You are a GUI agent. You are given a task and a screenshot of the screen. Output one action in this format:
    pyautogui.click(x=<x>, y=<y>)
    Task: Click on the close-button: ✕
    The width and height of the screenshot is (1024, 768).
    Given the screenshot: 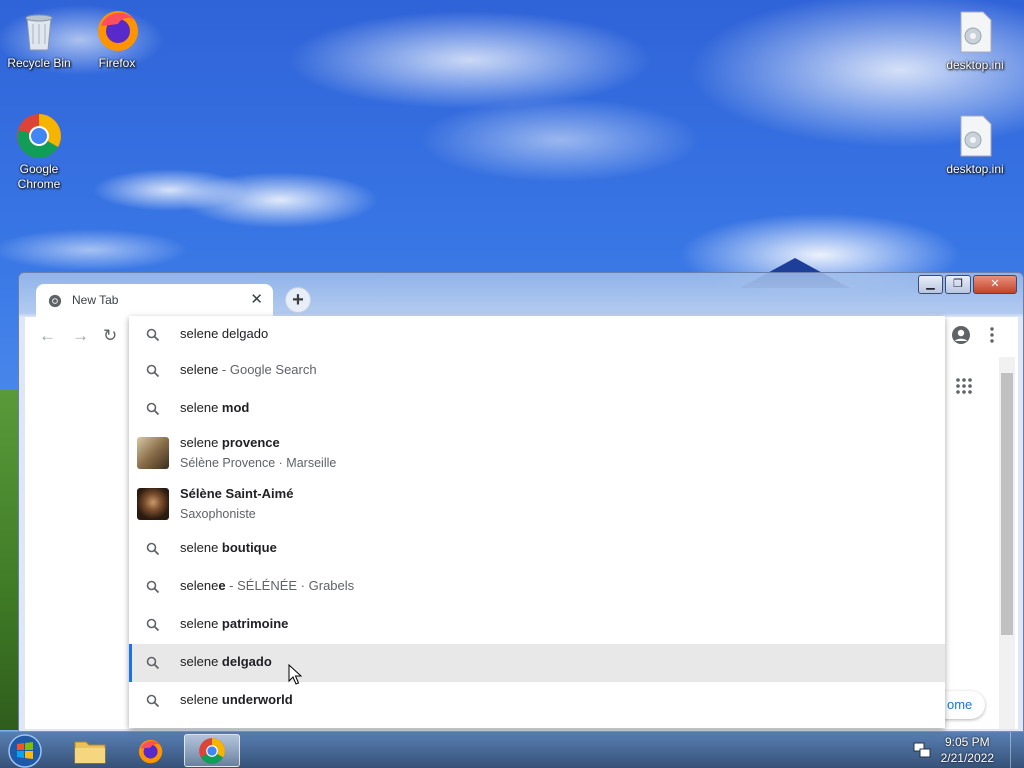 What is the action you would take?
    pyautogui.click(x=995, y=284)
    